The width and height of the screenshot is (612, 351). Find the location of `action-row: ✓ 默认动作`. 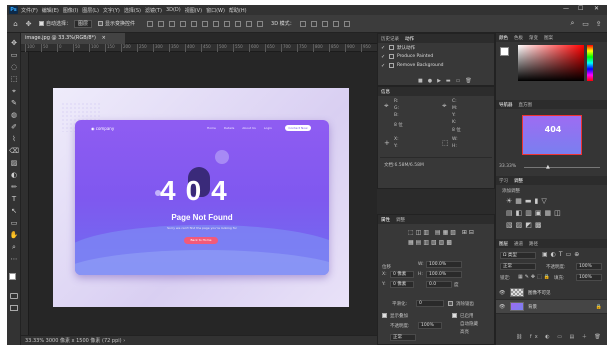

action-row: ✓ 默认动作 is located at coordinates (436, 47).